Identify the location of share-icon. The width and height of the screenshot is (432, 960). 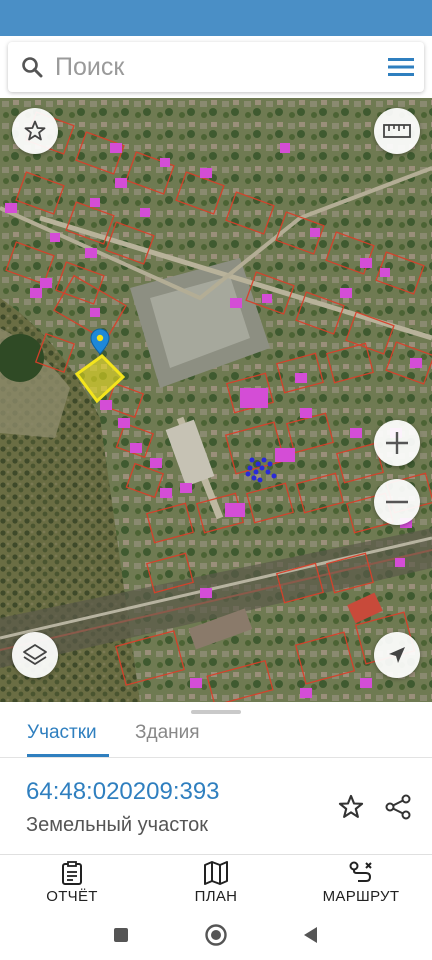
(398, 807).